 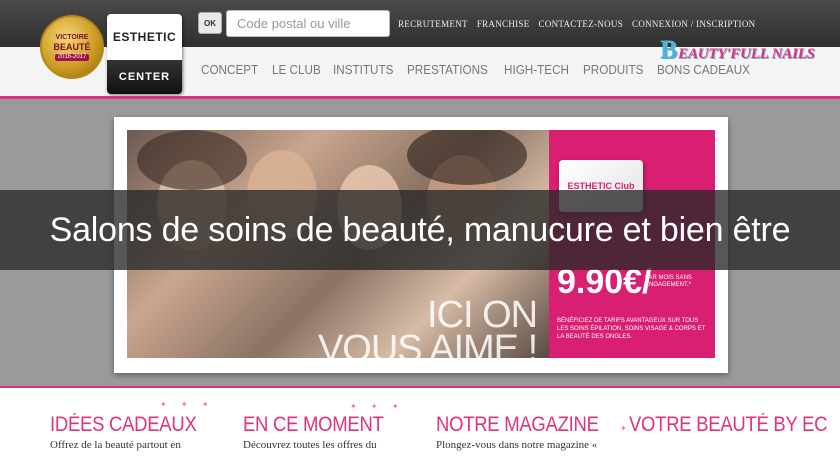 I want to click on price-terms: PAR MOIS SANS ENGAGEMENT.*, so click(x=668, y=281).